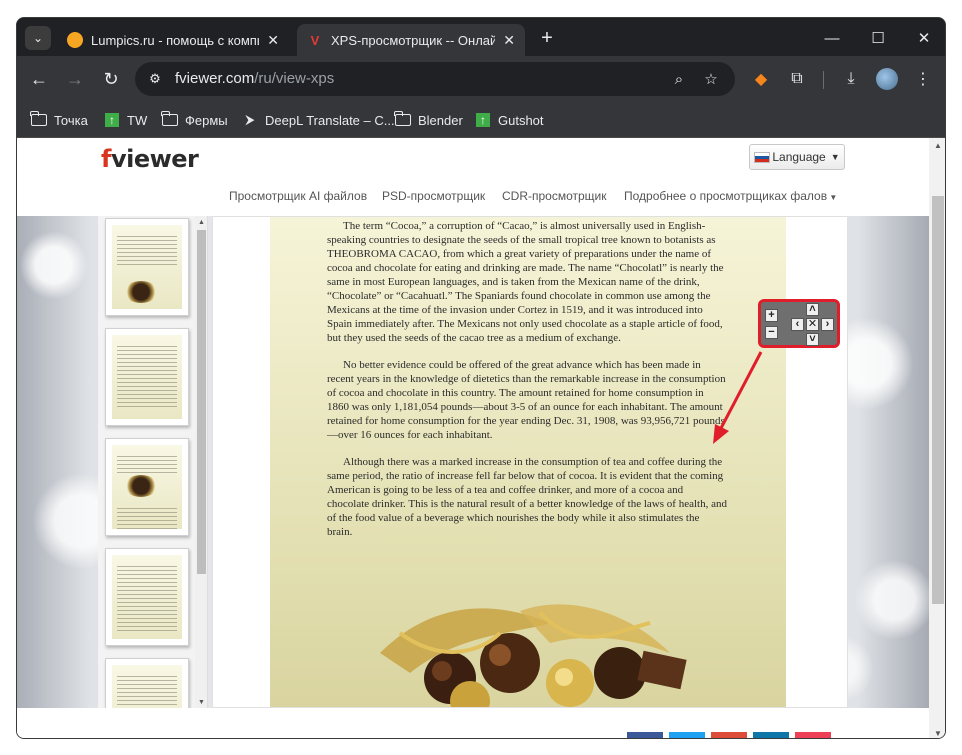 This screenshot has width=962, height=755. What do you see at coordinates (433, 196) in the screenshot?
I see `nav-psd-viewer: PSD-просмотрщик` at bounding box center [433, 196].